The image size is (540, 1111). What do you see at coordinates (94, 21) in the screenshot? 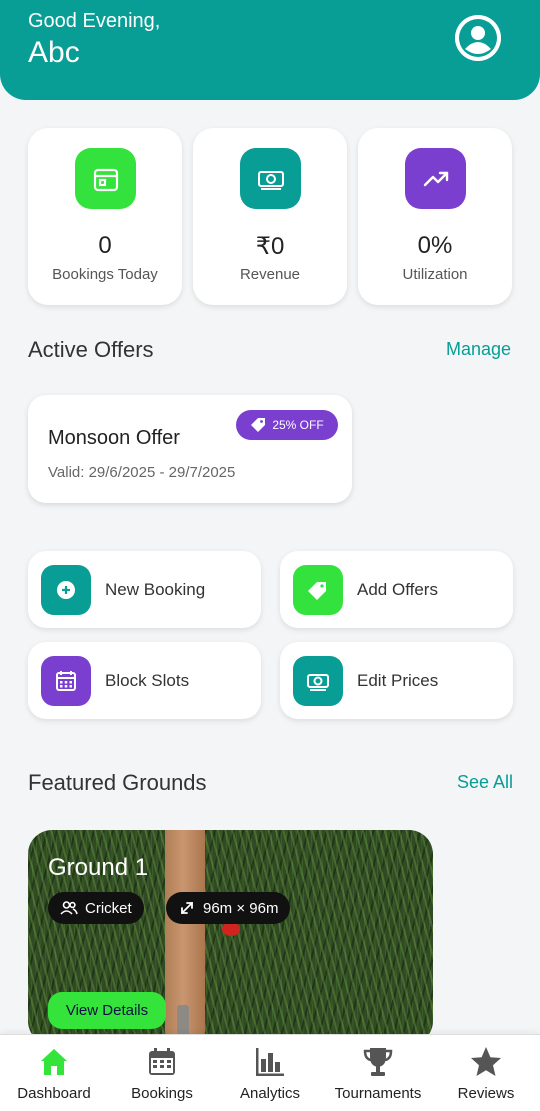
I see `greeting-text: Good Evening,` at bounding box center [94, 21].